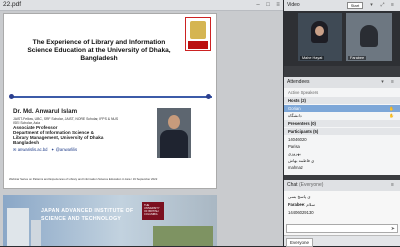 The width and height of the screenshot is (400, 247). I want to click on chat-menu-icon: ≡, so click(392, 185).